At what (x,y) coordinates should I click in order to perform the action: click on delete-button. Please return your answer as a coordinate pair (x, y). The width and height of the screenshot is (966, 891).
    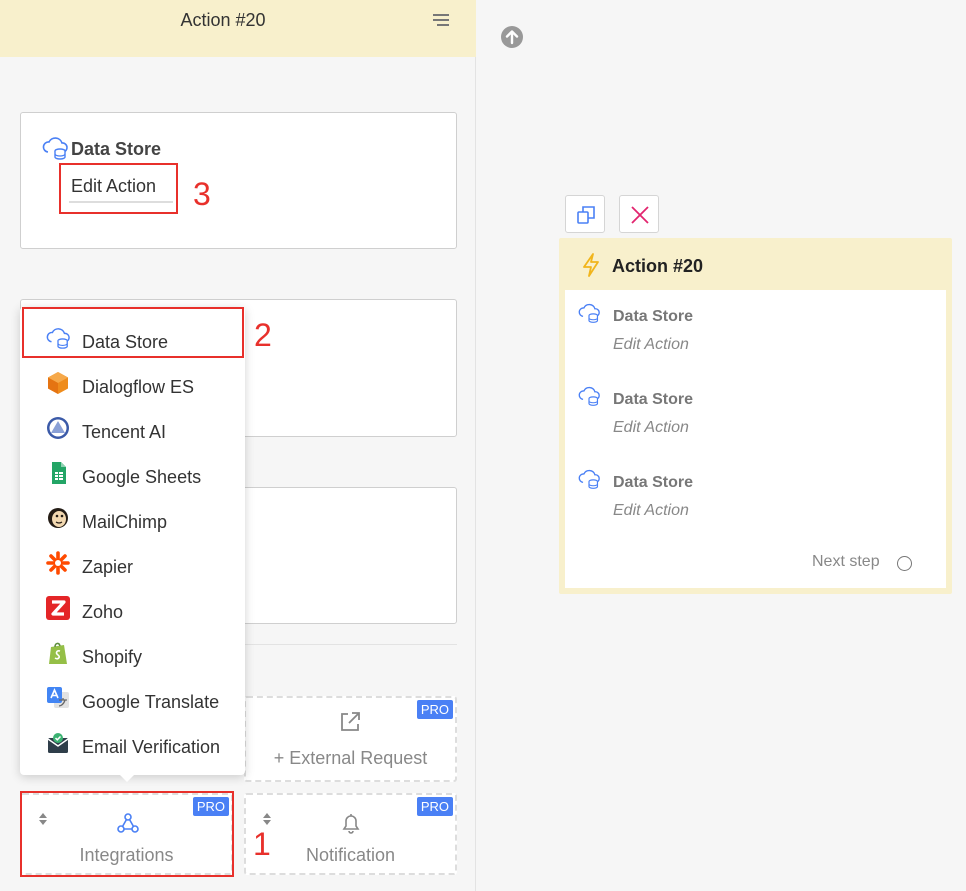
    Looking at the image, I should click on (639, 214).